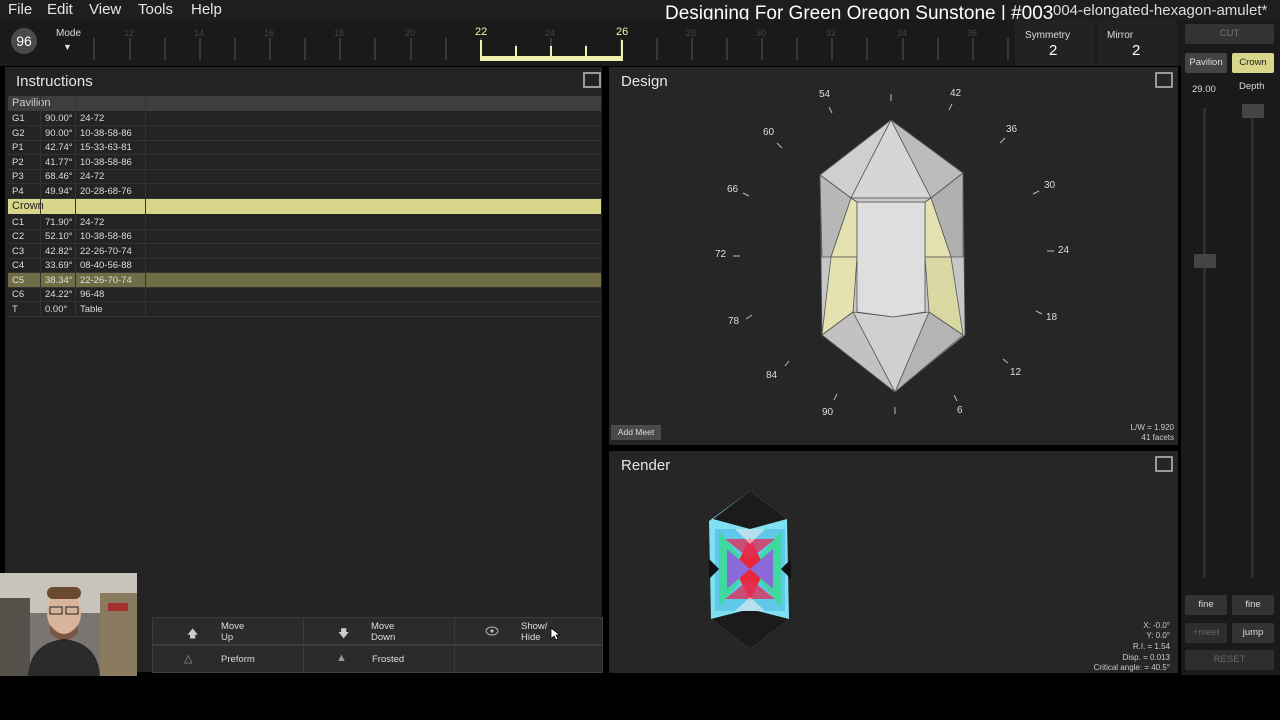  What do you see at coordinates (383, 637) in the screenshot?
I see `move-down-label: Down` at bounding box center [383, 637].